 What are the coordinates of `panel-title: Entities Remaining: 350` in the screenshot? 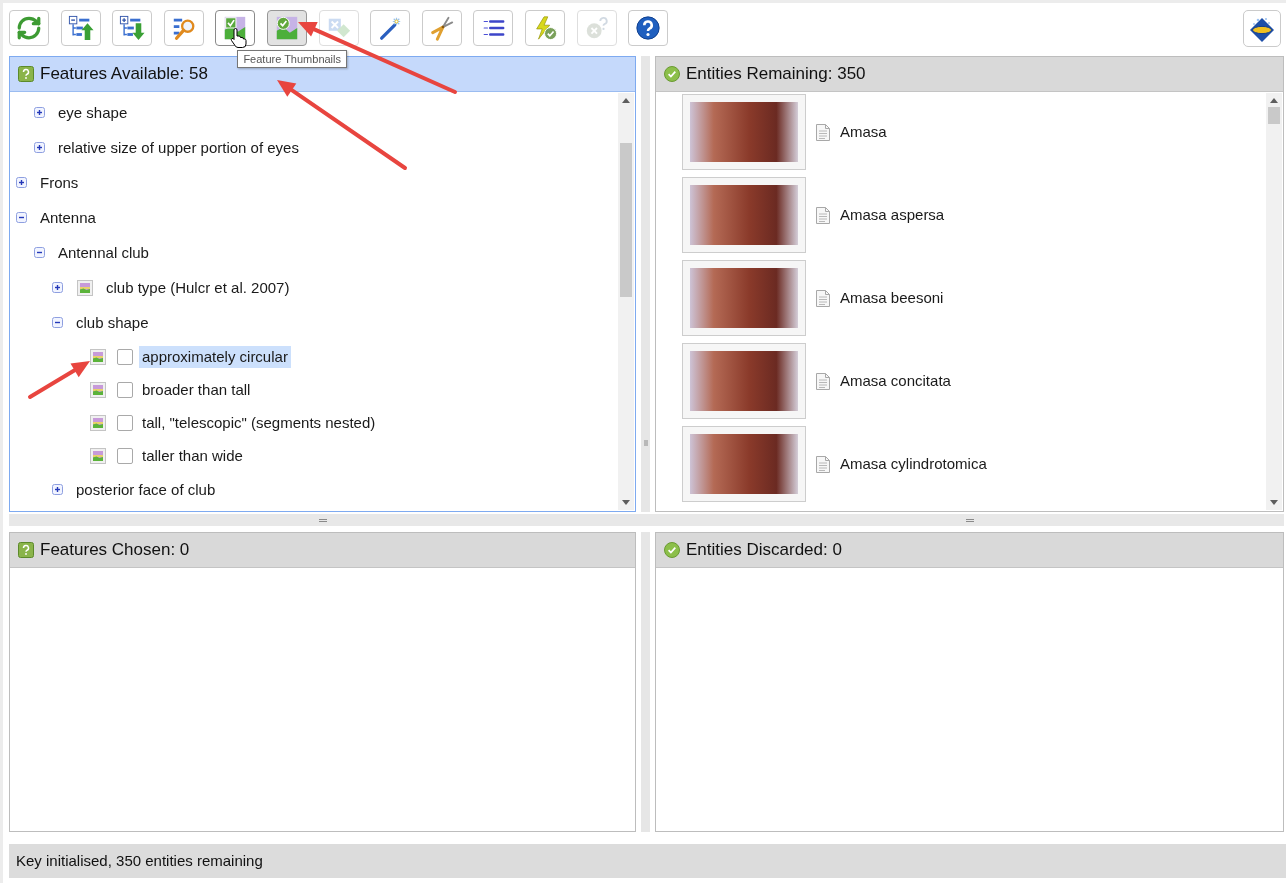 It's located at (776, 74).